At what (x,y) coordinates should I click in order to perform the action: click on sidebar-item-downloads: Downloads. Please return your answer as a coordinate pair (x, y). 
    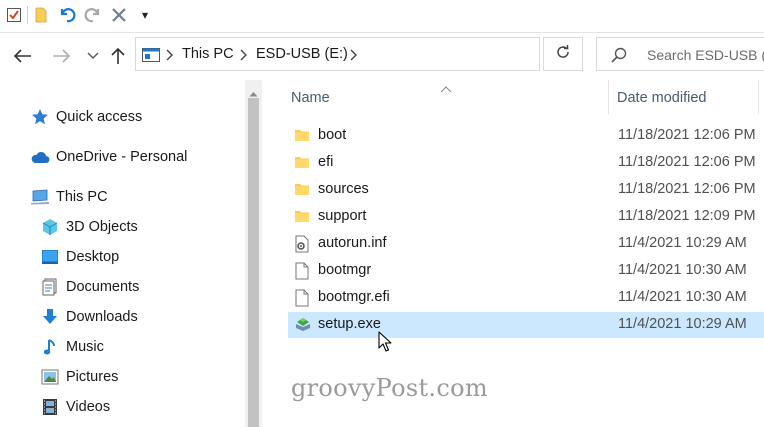
    Looking at the image, I should click on (89, 317).